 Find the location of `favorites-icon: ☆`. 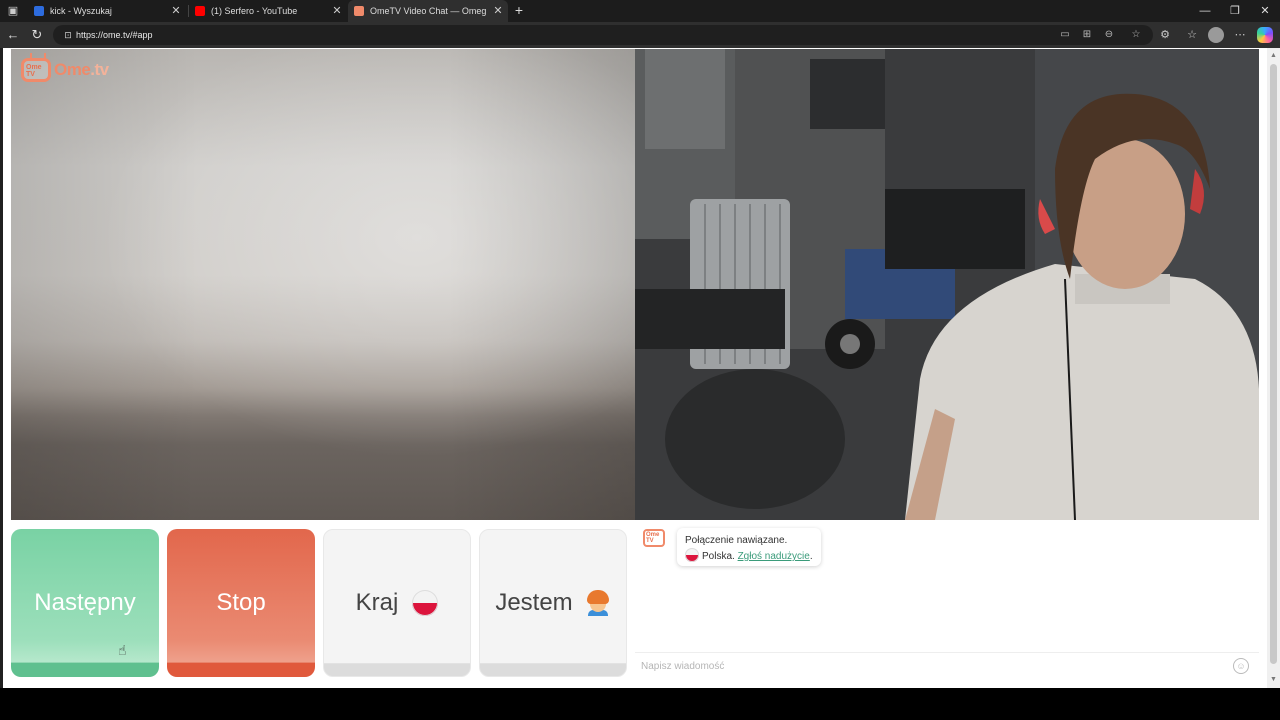

favorites-icon: ☆ is located at coordinates (1192, 35).